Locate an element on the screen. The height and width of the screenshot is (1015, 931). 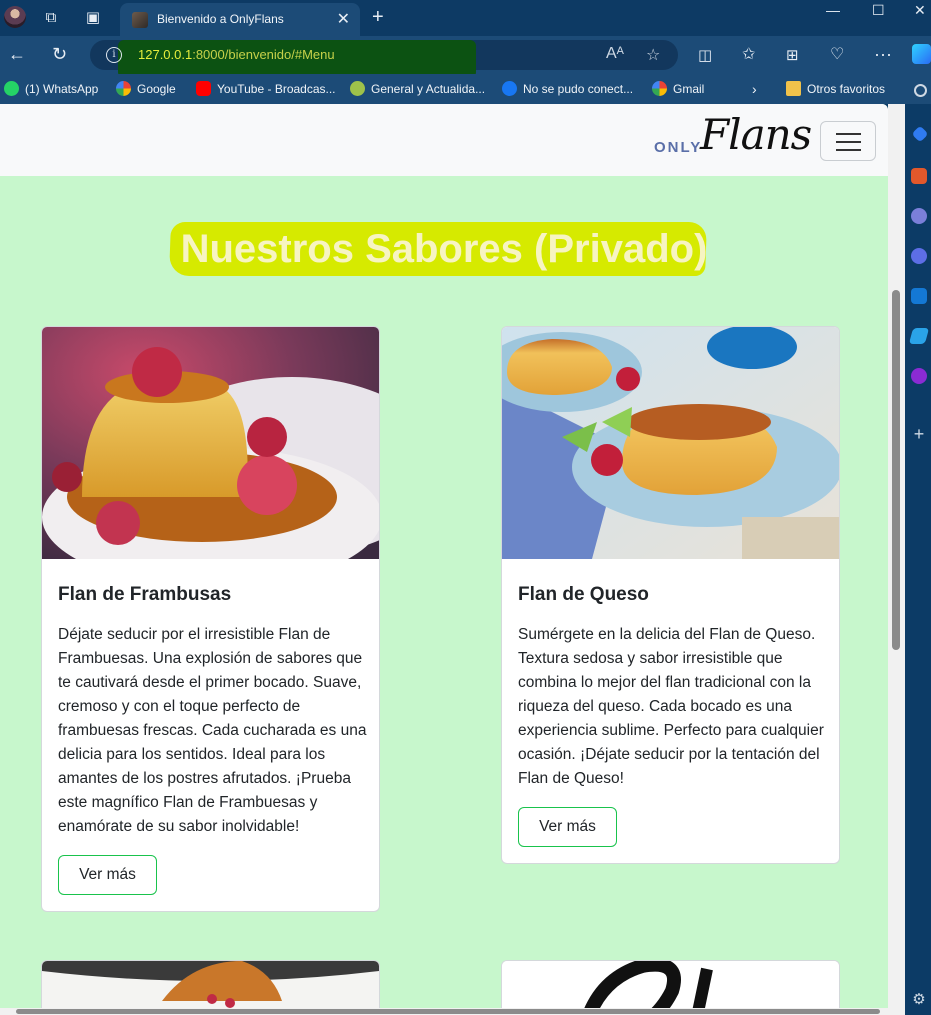
games-icon is located at coordinates (919, 256).